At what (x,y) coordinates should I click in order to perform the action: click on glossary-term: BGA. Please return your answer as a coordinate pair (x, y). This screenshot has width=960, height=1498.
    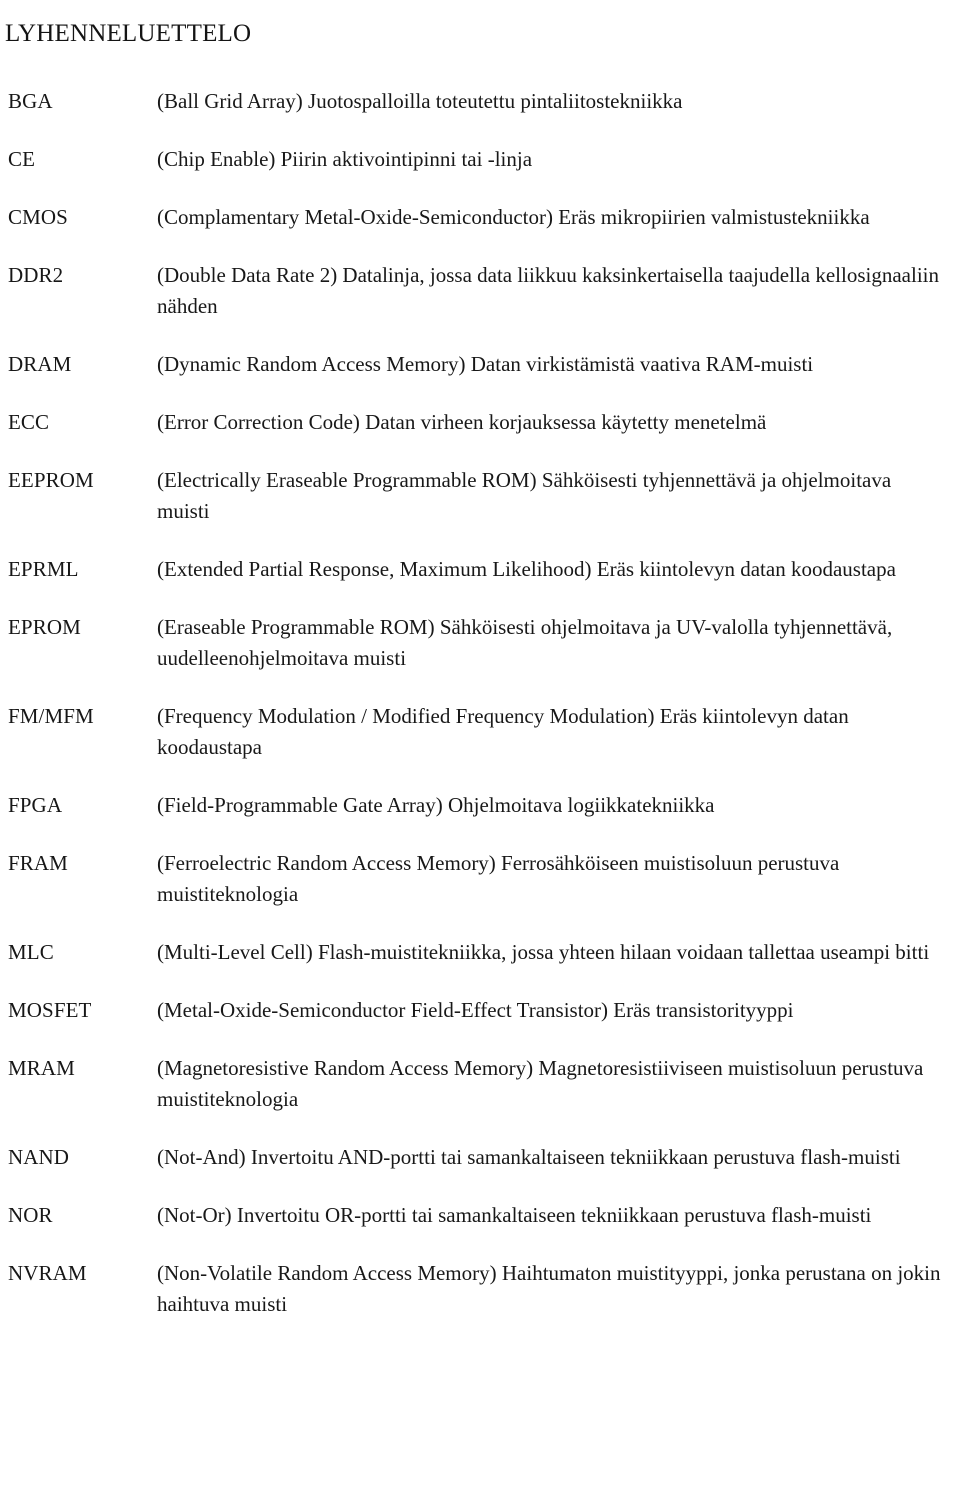
    Looking at the image, I should click on (30, 101).